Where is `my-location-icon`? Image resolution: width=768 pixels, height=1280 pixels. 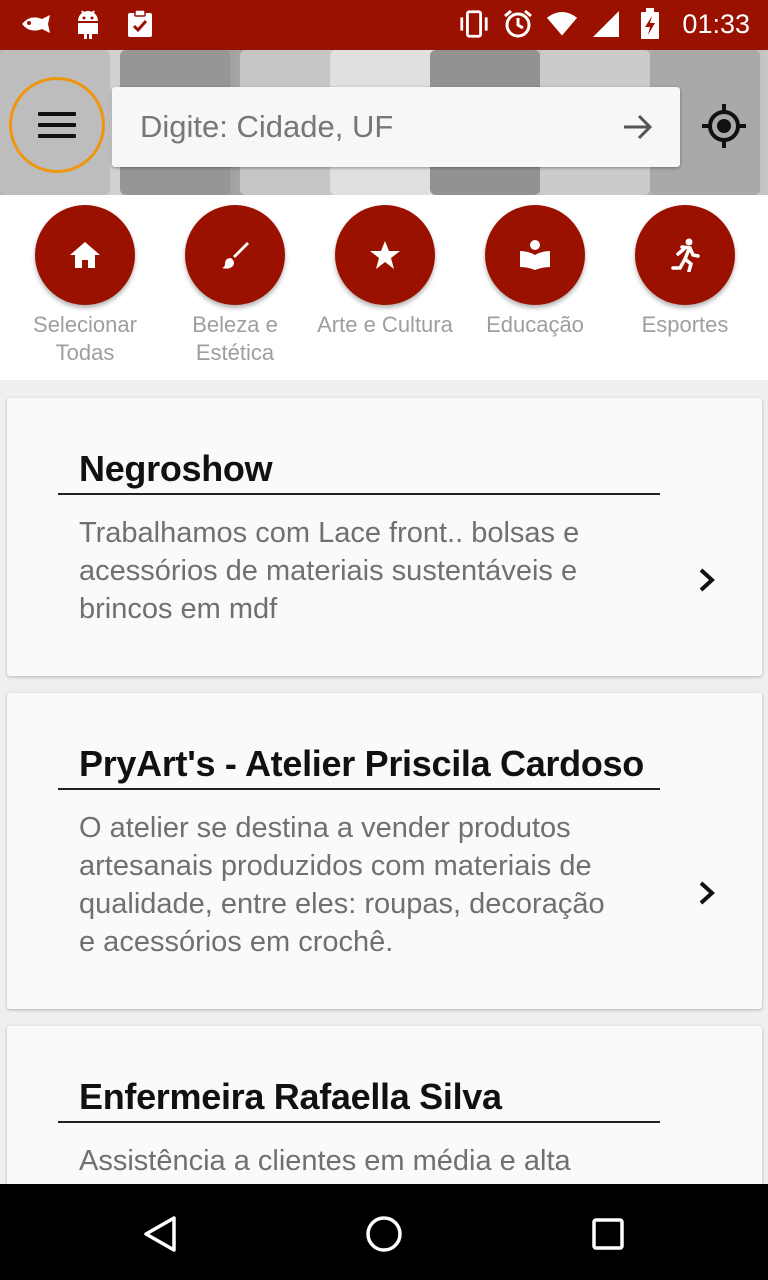
my-location-icon is located at coordinates (724, 126).